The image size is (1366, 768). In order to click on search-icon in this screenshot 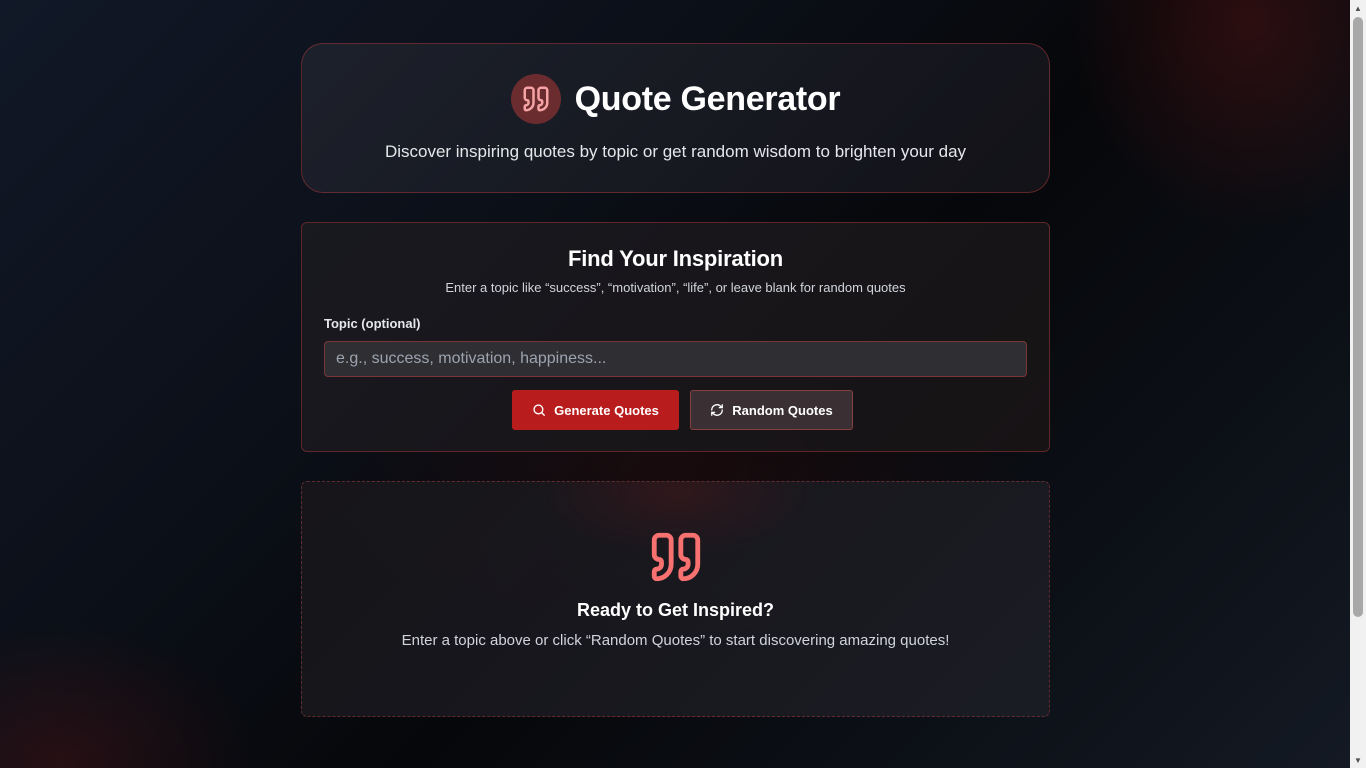, I will do `click(539, 410)`.